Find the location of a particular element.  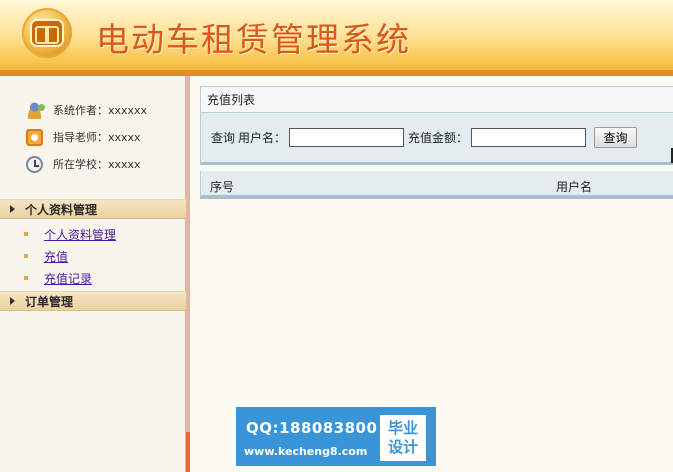

menu-group-label: 订单管理 is located at coordinates (49, 301).